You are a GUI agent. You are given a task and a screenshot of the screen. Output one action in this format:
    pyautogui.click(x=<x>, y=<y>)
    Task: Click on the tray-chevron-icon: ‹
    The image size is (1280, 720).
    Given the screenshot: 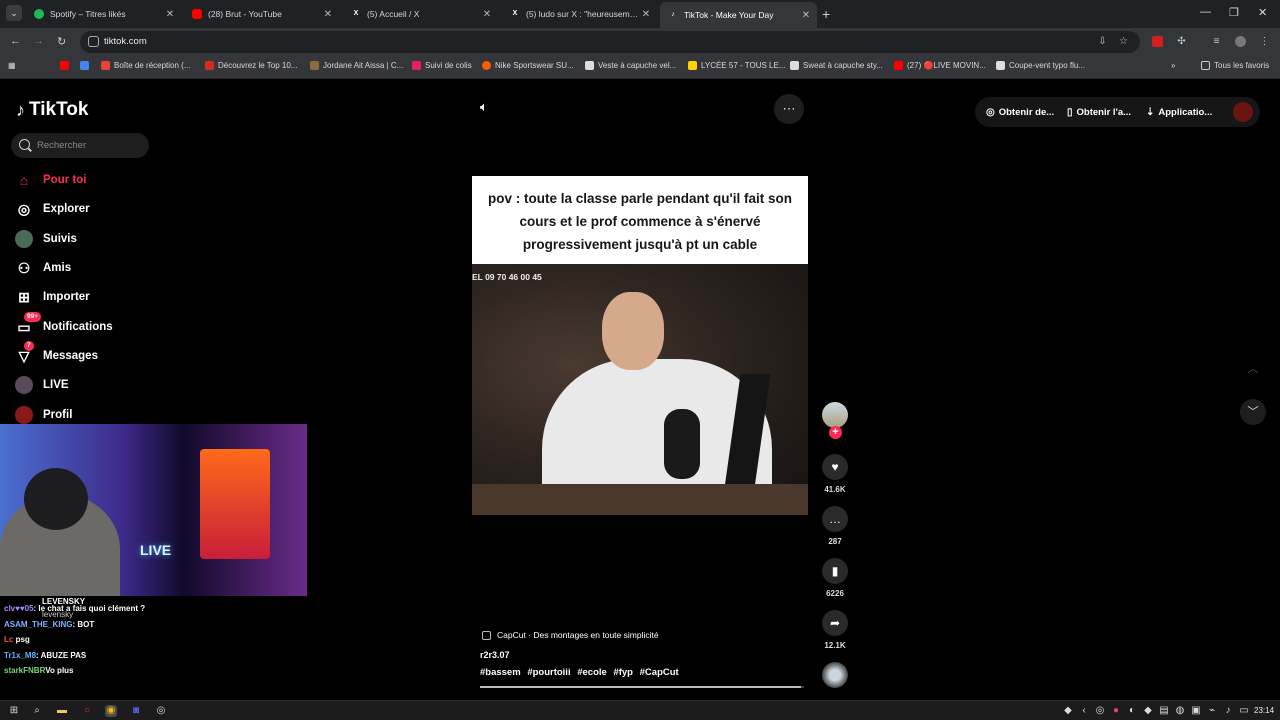 What is the action you would take?
    pyautogui.click(x=1084, y=711)
    